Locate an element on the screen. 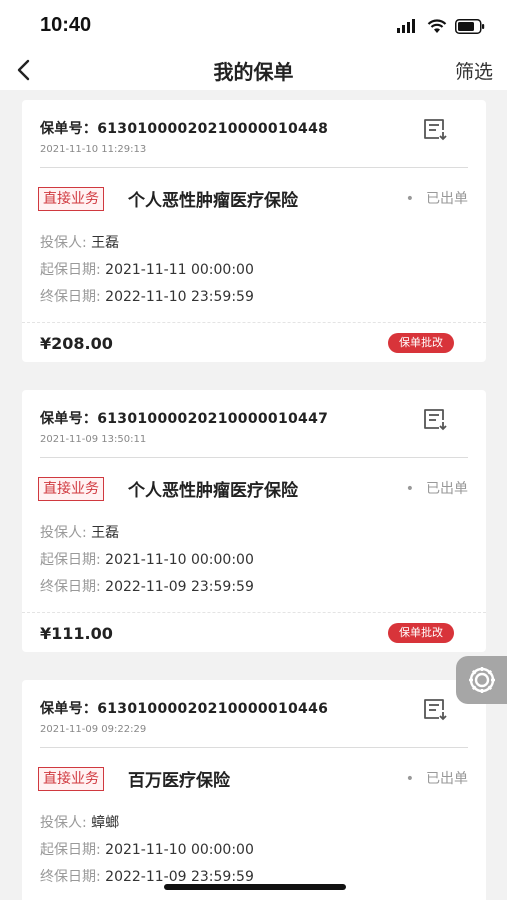 The image size is (507, 900). start-date-row: 起保日期: 2021-11-11 00:00:00 is located at coordinates (147, 269).